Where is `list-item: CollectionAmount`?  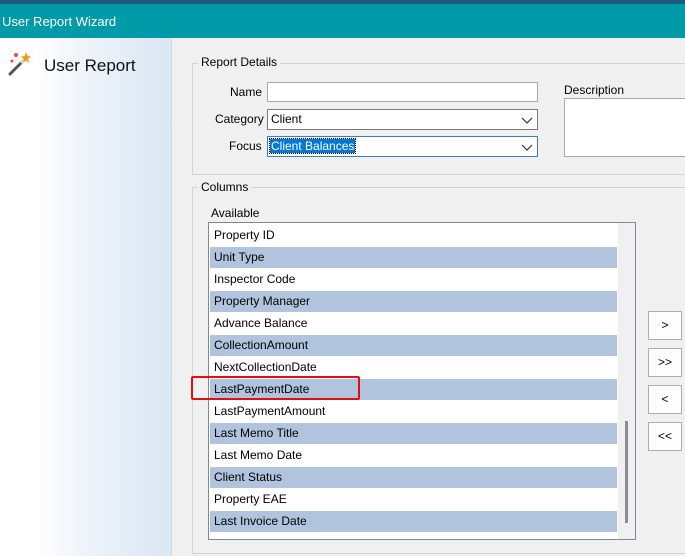 list-item: CollectionAmount is located at coordinates (413, 345).